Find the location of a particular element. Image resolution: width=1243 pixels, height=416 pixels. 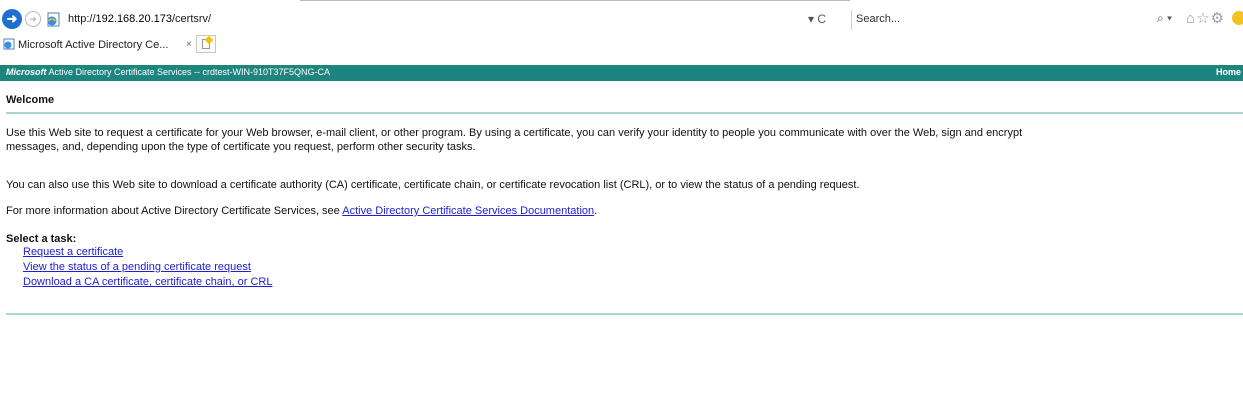

toolbar-icons: ⌂☆⚙ is located at coordinates (1205, 18).